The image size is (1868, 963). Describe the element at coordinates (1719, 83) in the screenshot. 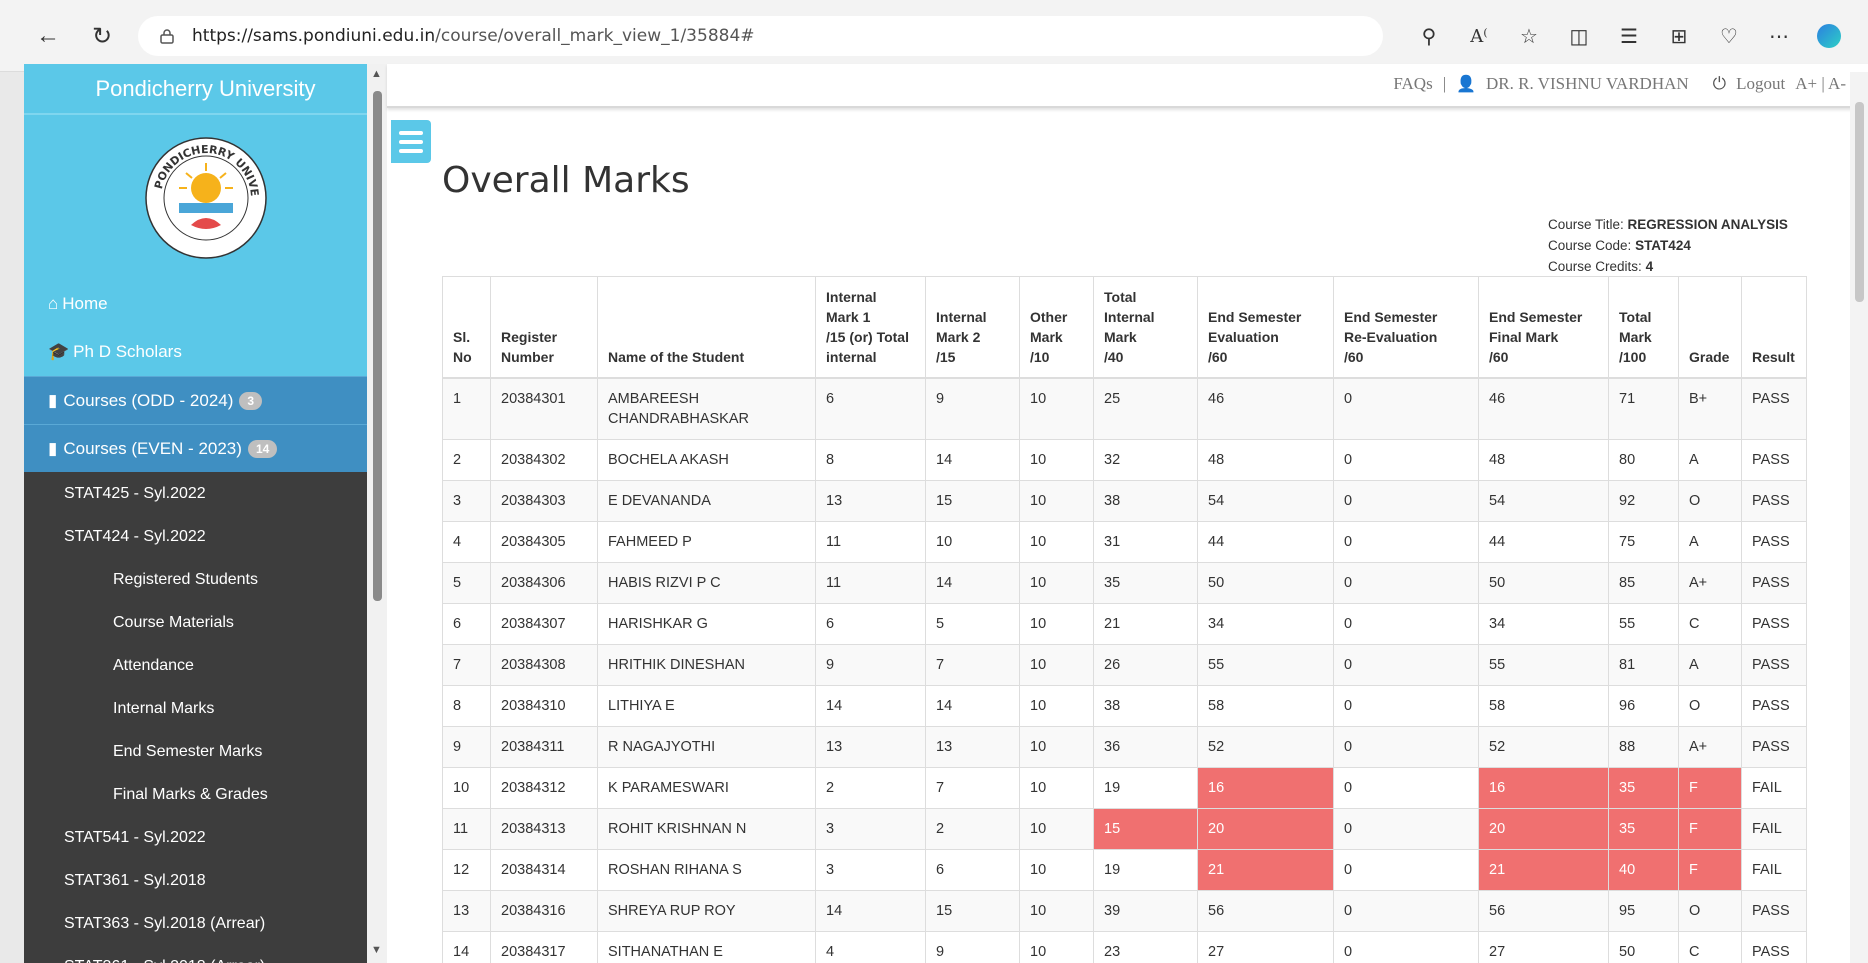

I see `power-icon: ⏻` at that location.